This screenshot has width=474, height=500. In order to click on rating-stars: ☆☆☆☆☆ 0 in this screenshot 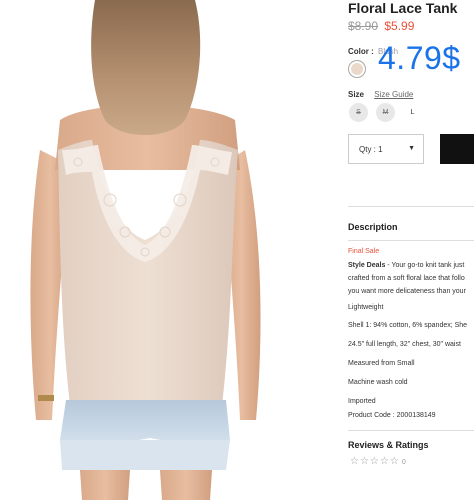, I will do `click(378, 461)`.